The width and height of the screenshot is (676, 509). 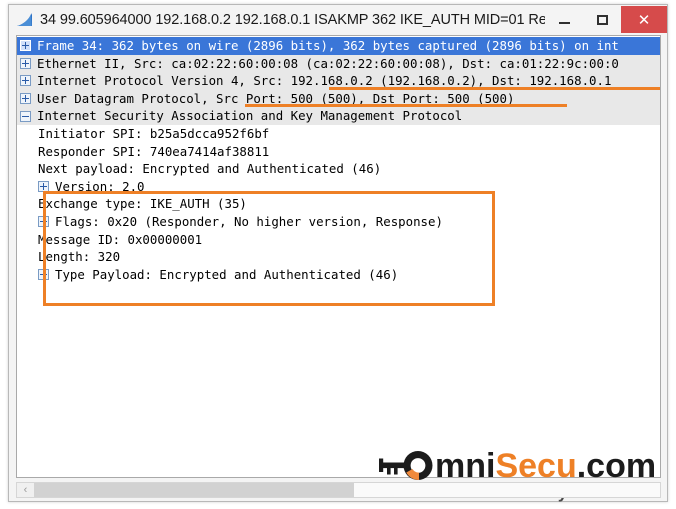 I want to click on wireshark-shark-fin-icon, so click(x=24, y=19).